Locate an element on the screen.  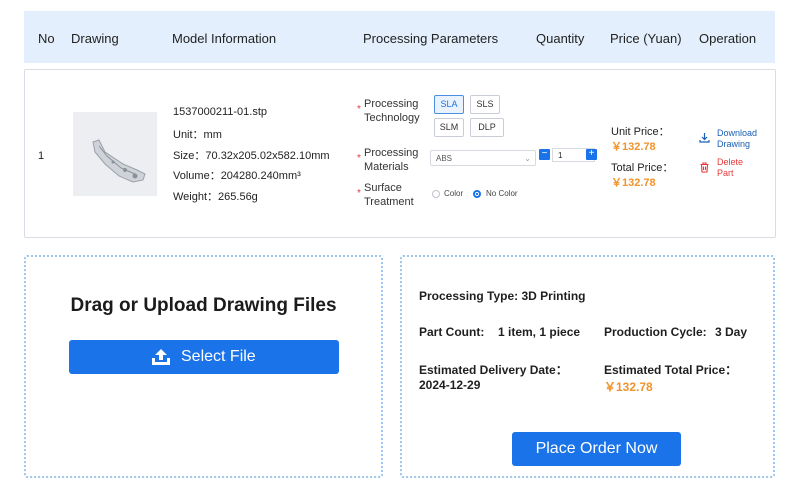
header-quantity: Quantity is located at coordinates (560, 38).